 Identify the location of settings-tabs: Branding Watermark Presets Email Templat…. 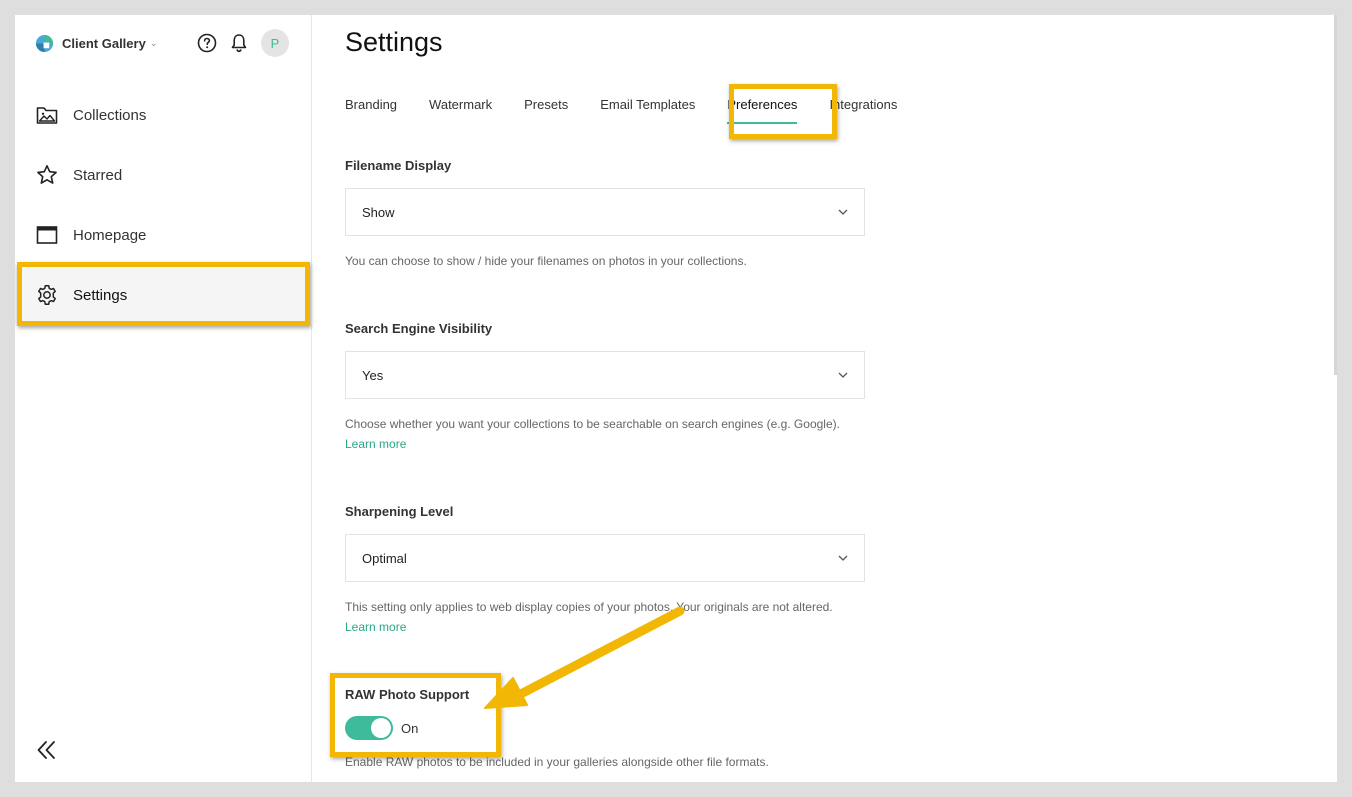
(637, 110).